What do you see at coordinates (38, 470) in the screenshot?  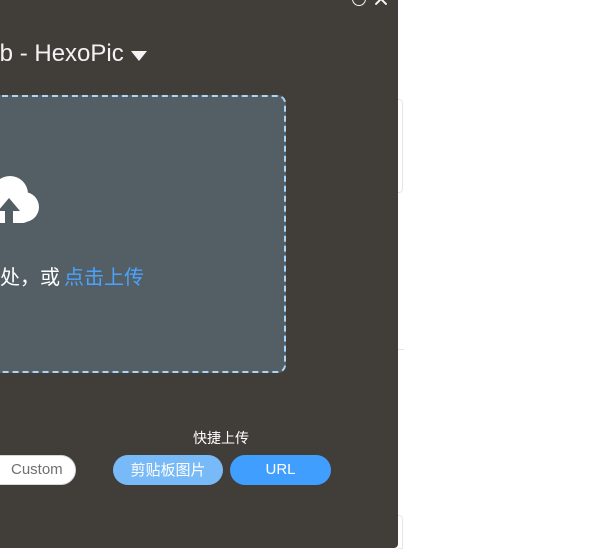 I see `custom-button: Custom` at bounding box center [38, 470].